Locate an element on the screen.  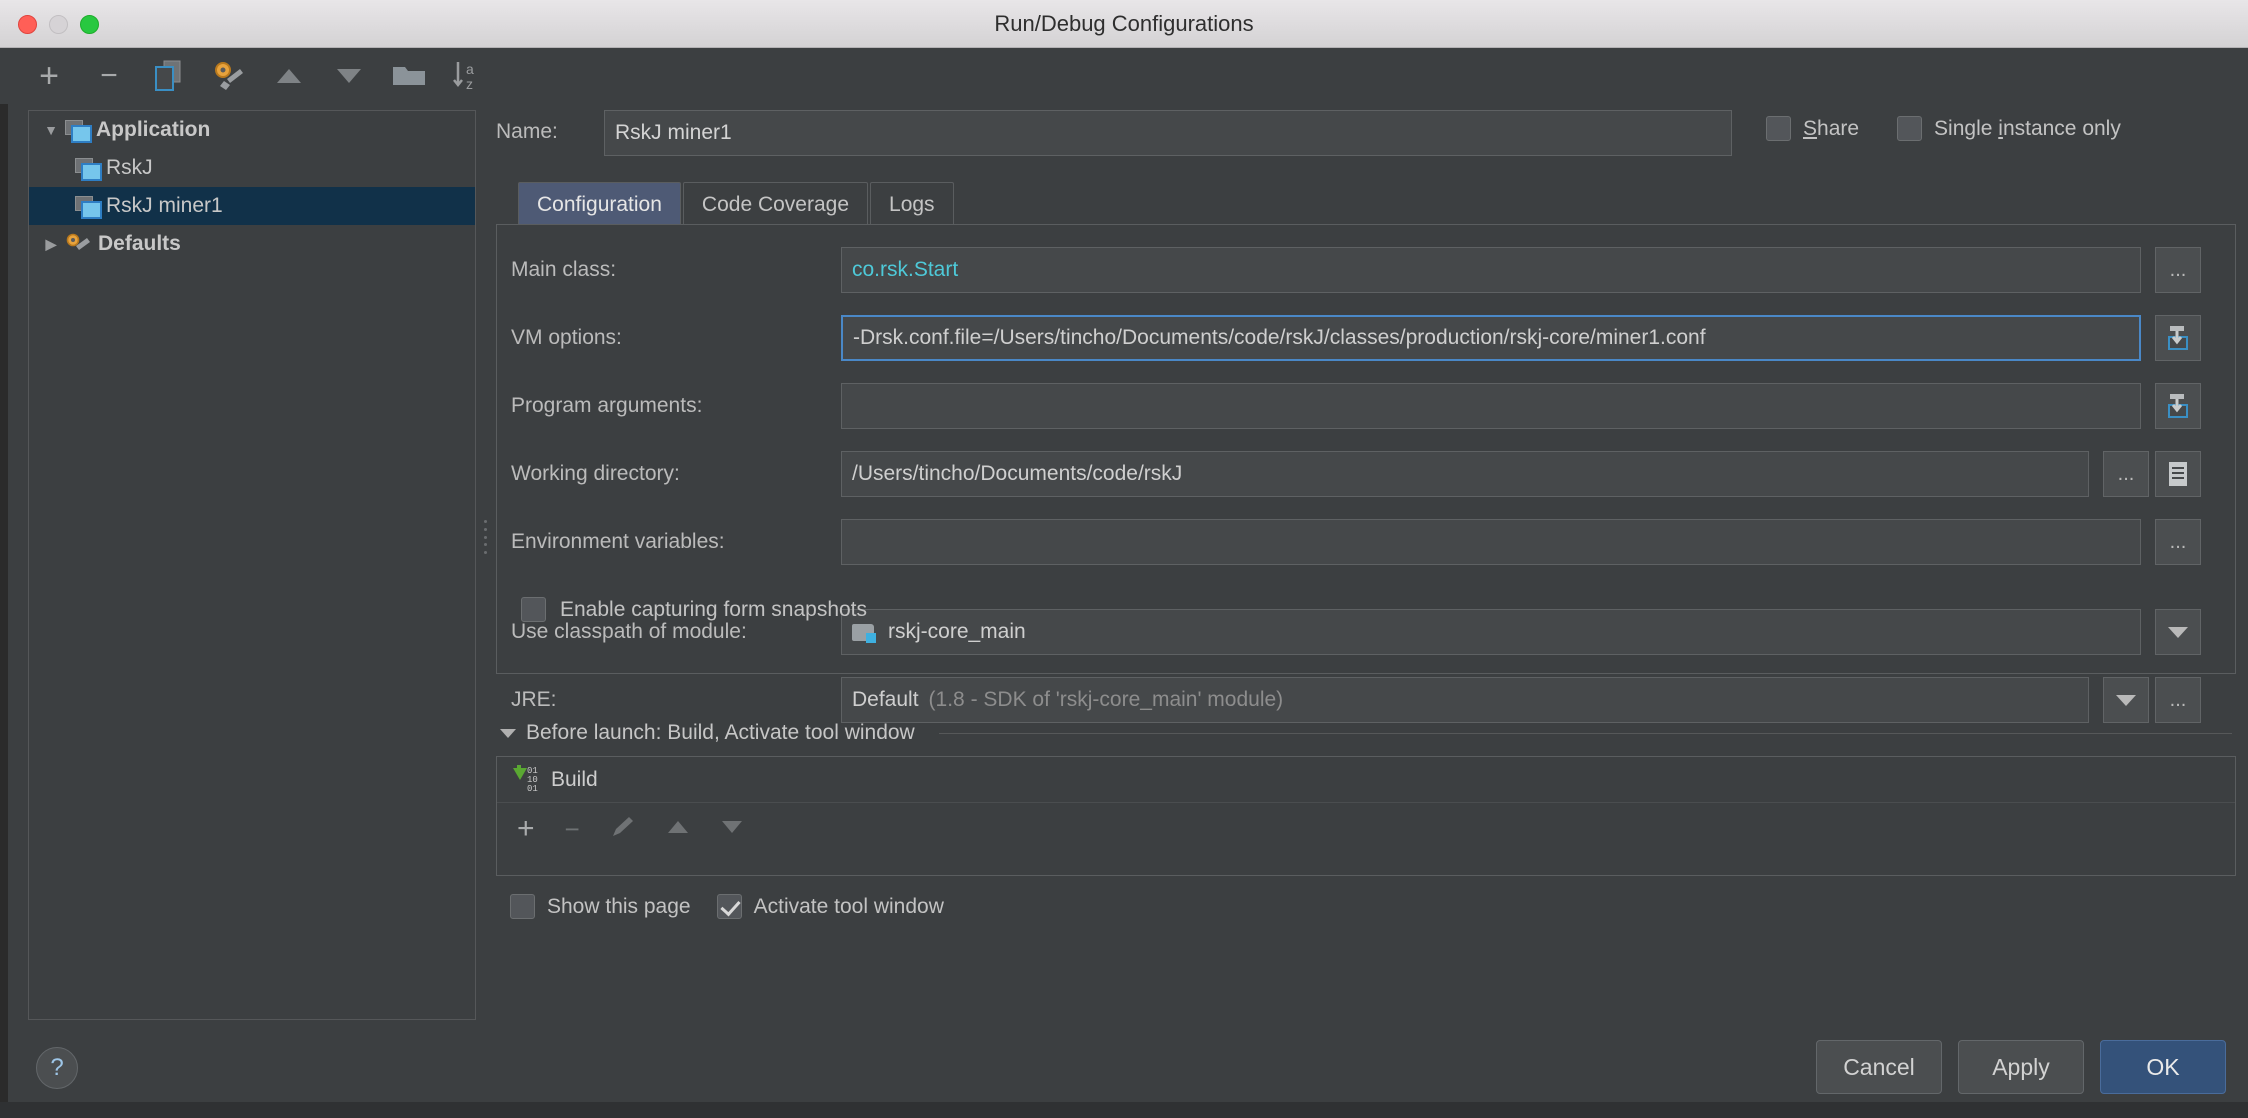
single-instance-checkbox is located at coordinates (1910, 128).